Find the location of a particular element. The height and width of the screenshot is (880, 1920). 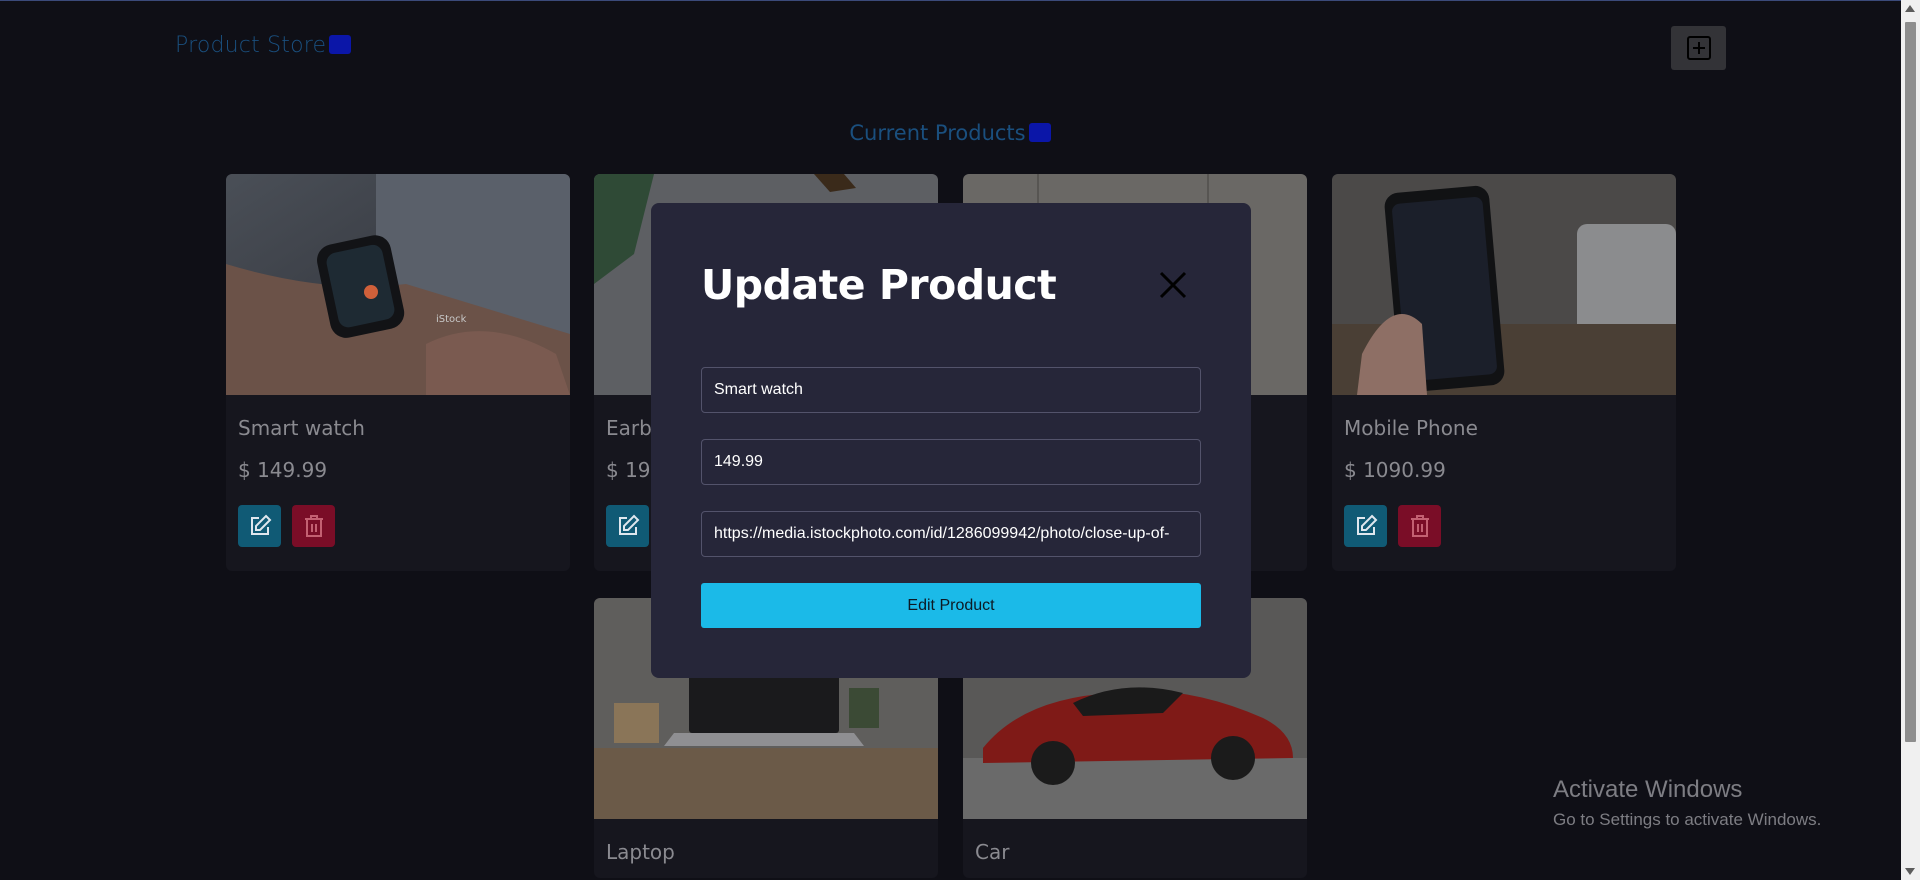

watermark-subtitle: Go to Settings to activate Windows. is located at coordinates (1687, 819).